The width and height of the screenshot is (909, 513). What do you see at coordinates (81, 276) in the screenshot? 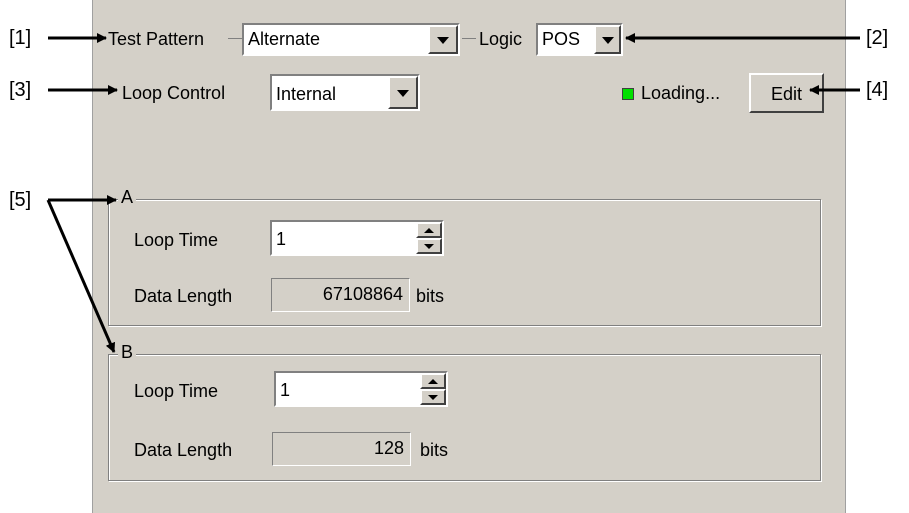
I see `arrow-5b` at bounding box center [81, 276].